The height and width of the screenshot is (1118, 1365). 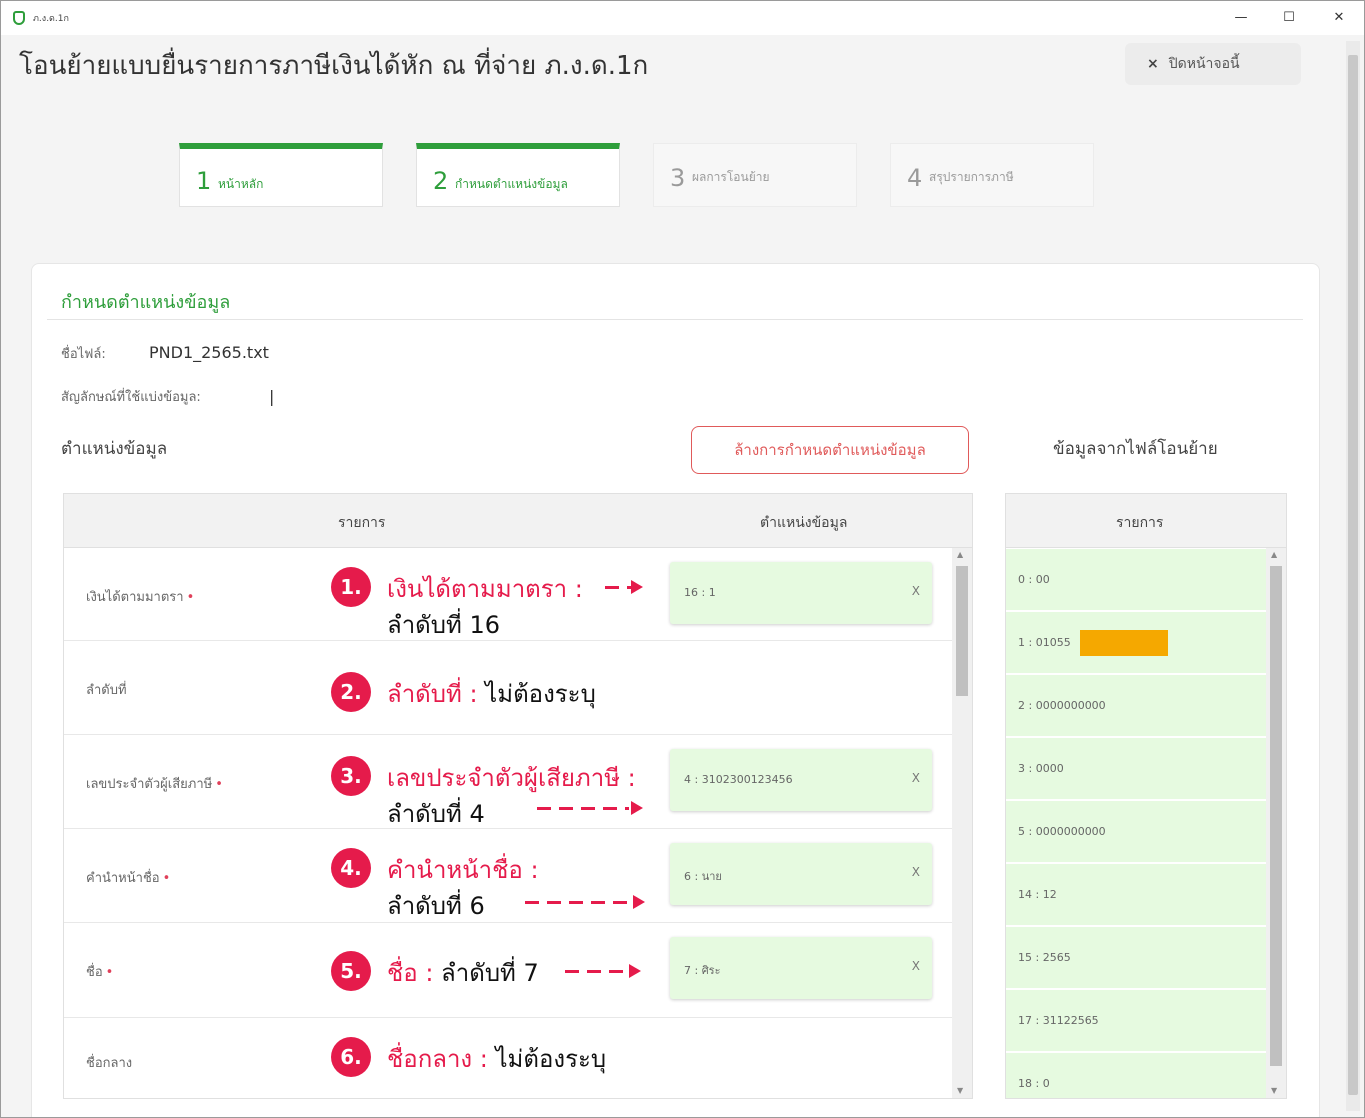 I want to click on close-page-button: × ปิดหน้าจอนี้, so click(x=1213, y=64).